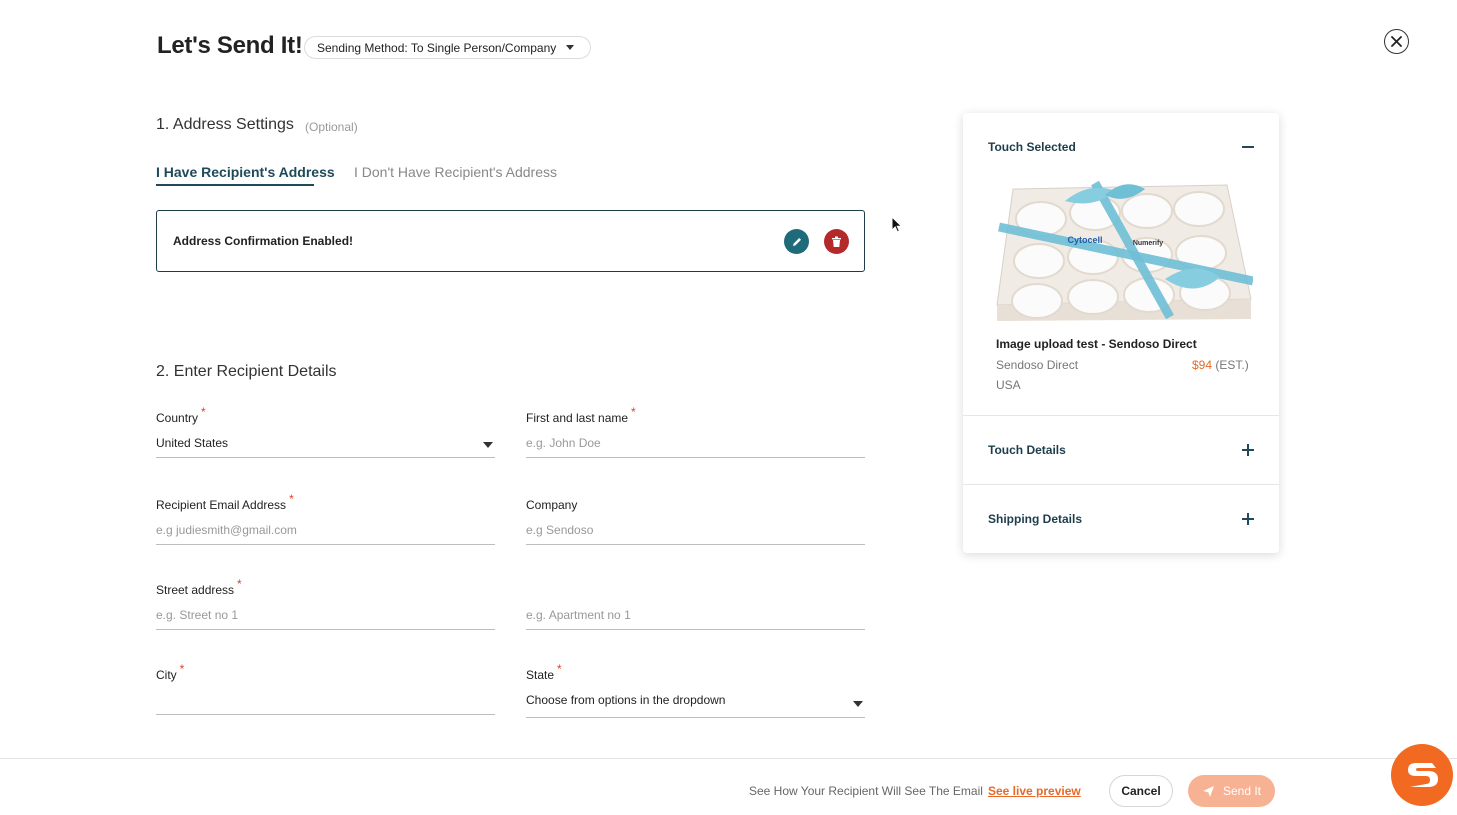 Image resolution: width=1457 pixels, height=815 pixels. I want to click on sendoso-s-icon, so click(1423, 775).